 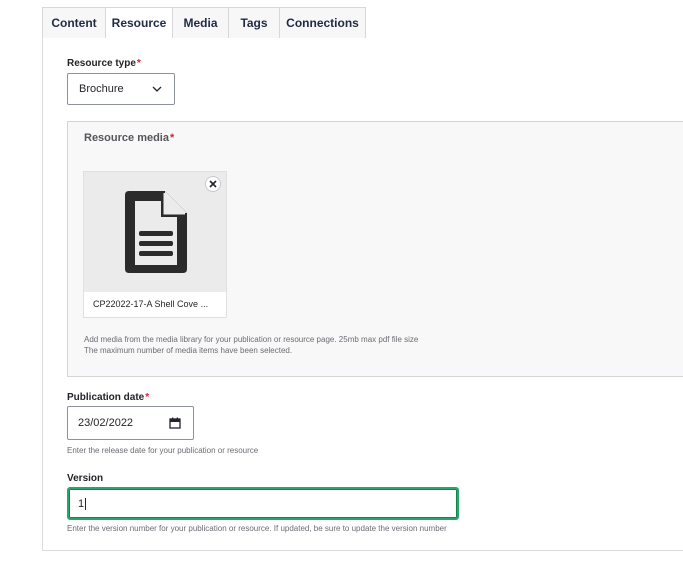 I want to click on chevron-down-icon, so click(x=157, y=89).